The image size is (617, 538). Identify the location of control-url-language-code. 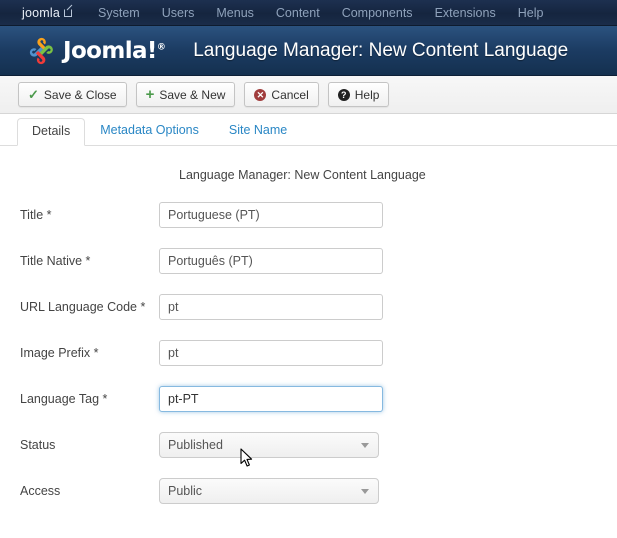
(388, 307).